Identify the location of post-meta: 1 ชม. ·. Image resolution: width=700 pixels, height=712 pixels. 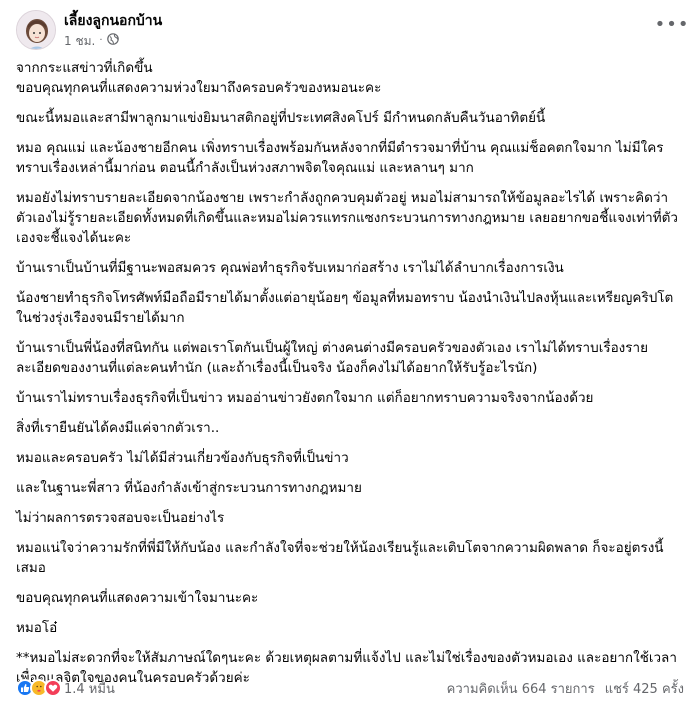
(113, 41).